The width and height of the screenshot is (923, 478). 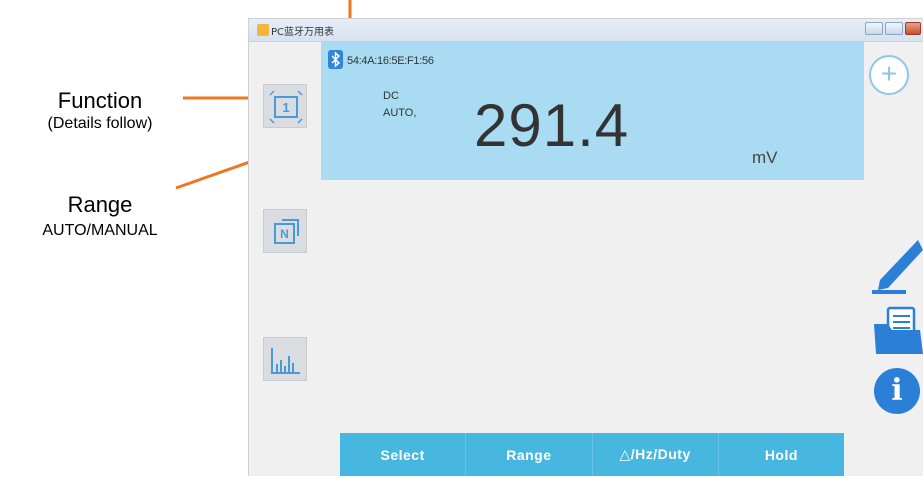 I want to click on control-button-bar: Select Range △/Hz/Duty Hold, so click(x=592, y=454).